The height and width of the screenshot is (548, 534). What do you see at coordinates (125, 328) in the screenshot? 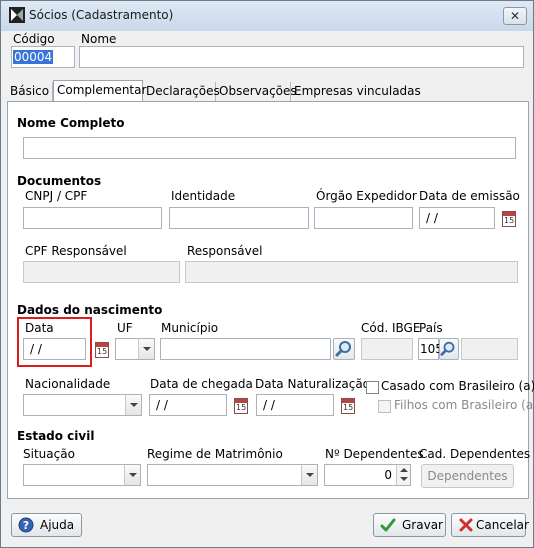
I see `uf-label: UF` at bounding box center [125, 328].